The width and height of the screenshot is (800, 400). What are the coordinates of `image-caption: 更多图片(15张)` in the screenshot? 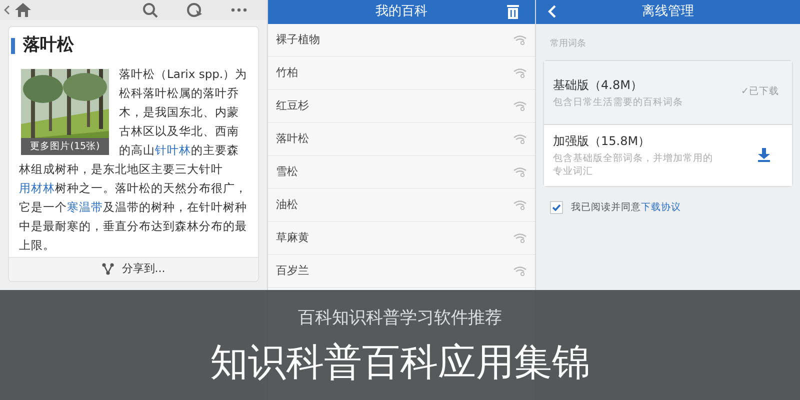 It's located at (65, 146).